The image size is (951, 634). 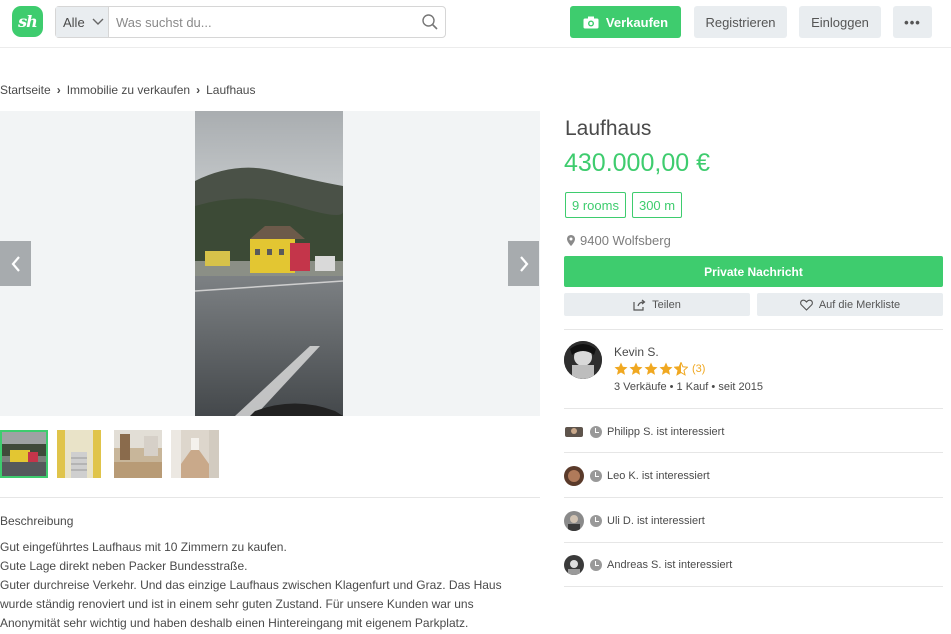 I want to click on gallery-next-button, so click(x=523, y=263).